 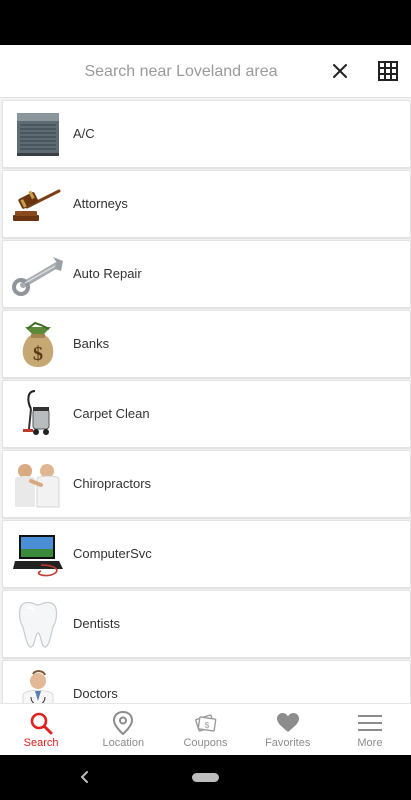 I want to click on nav-coupons: $ Coupons, so click(x=205, y=730).